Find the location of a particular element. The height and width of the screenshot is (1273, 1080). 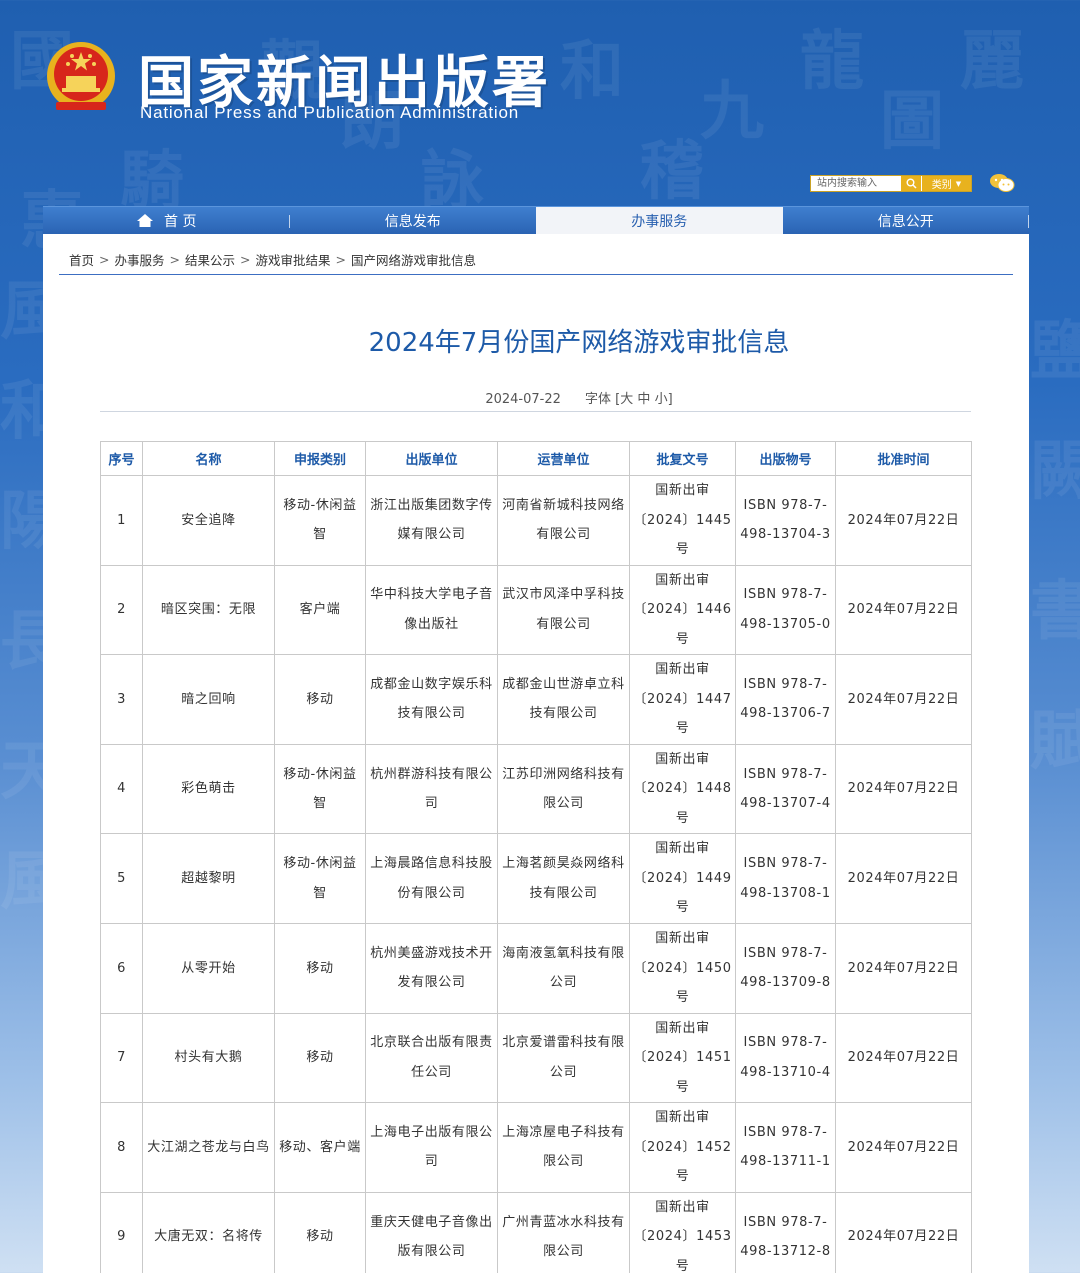

table-cell: 暗区突围：无限 is located at coordinates (208, 610).